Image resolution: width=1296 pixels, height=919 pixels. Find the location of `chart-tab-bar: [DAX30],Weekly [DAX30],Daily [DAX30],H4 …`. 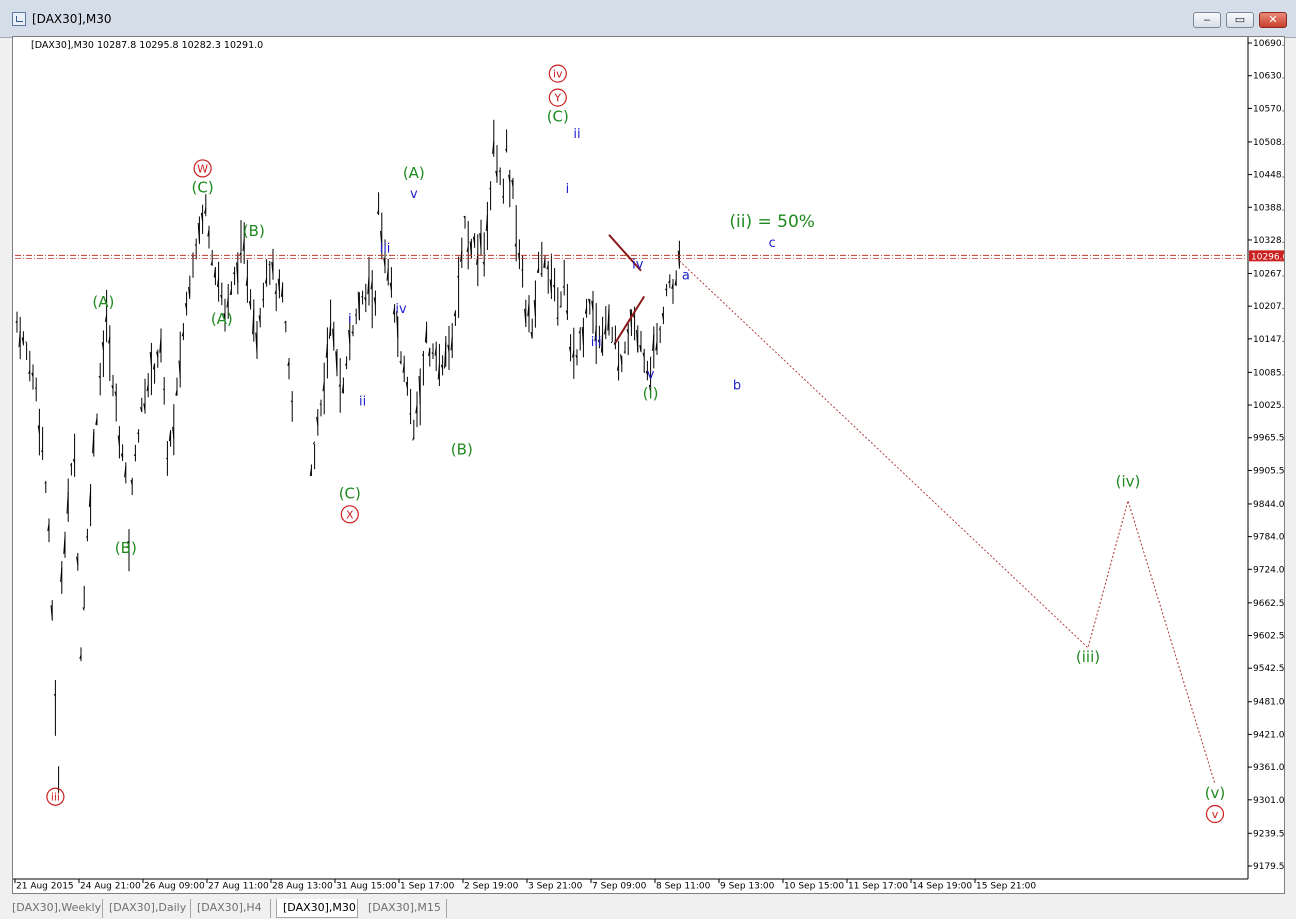

chart-tab-bar: [DAX30],Weekly [DAX30],Daily [DAX30],H4 … is located at coordinates (648, 907).